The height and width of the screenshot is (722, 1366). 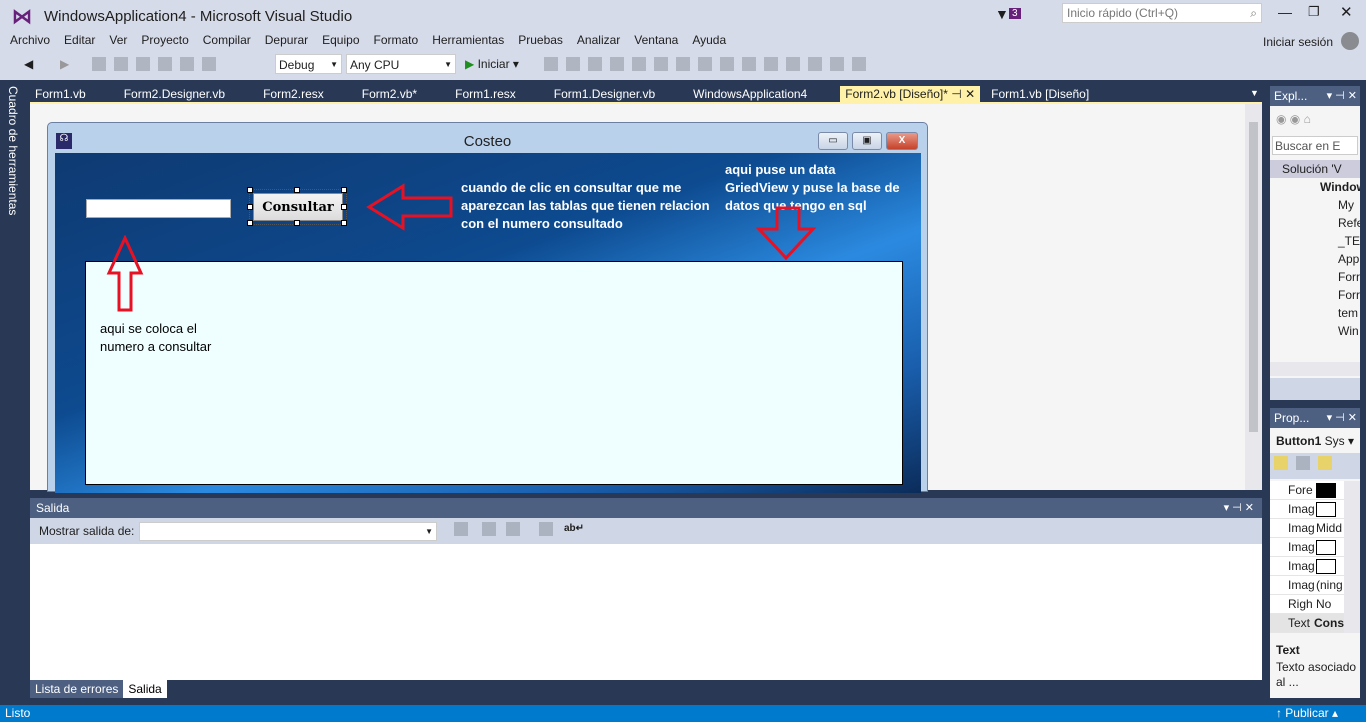 What do you see at coordinates (1307, 604) in the screenshot?
I see `property-row: Righ No` at bounding box center [1307, 604].